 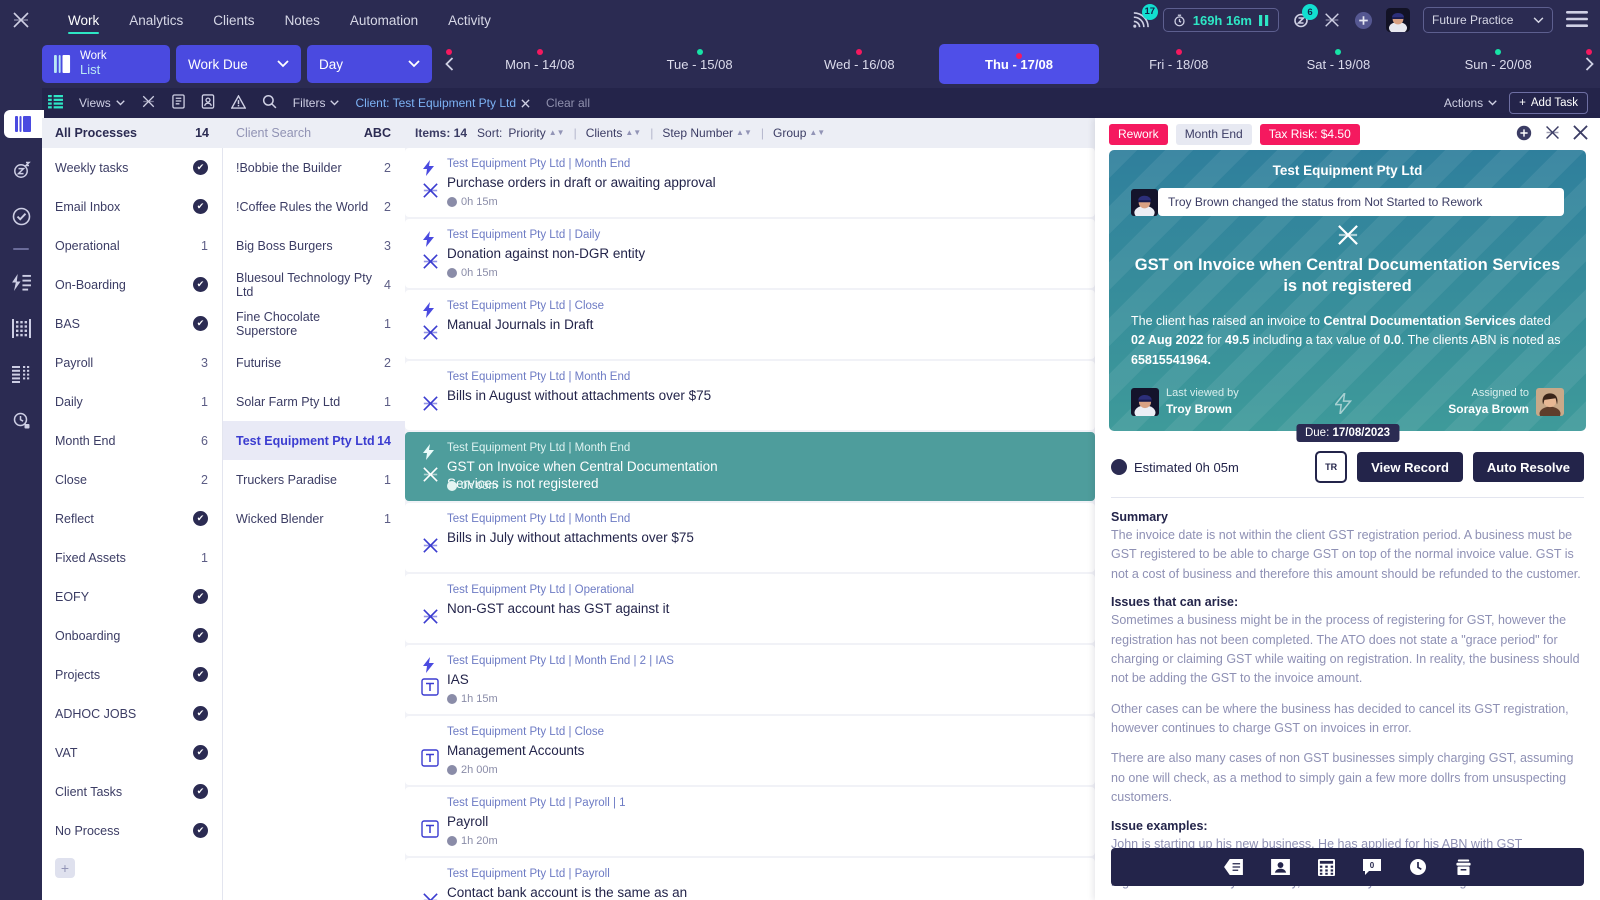 I want to click on sort-group: Group ▲▼, so click(x=799, y=133).